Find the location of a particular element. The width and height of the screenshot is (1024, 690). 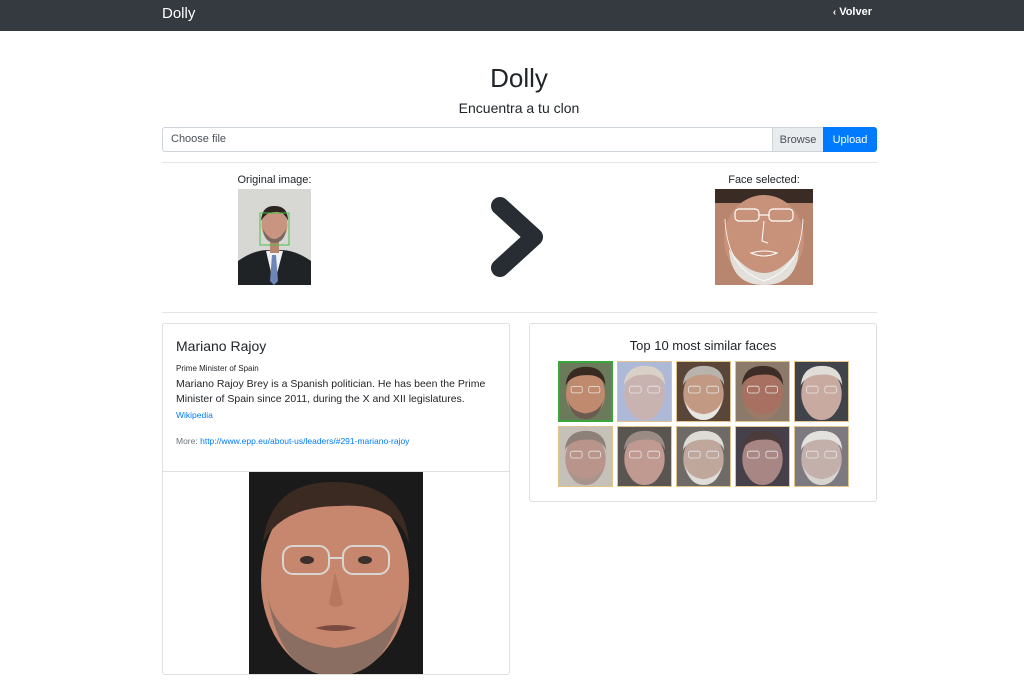

original-image-caption: Original image: is located at coordinates (274, 180).